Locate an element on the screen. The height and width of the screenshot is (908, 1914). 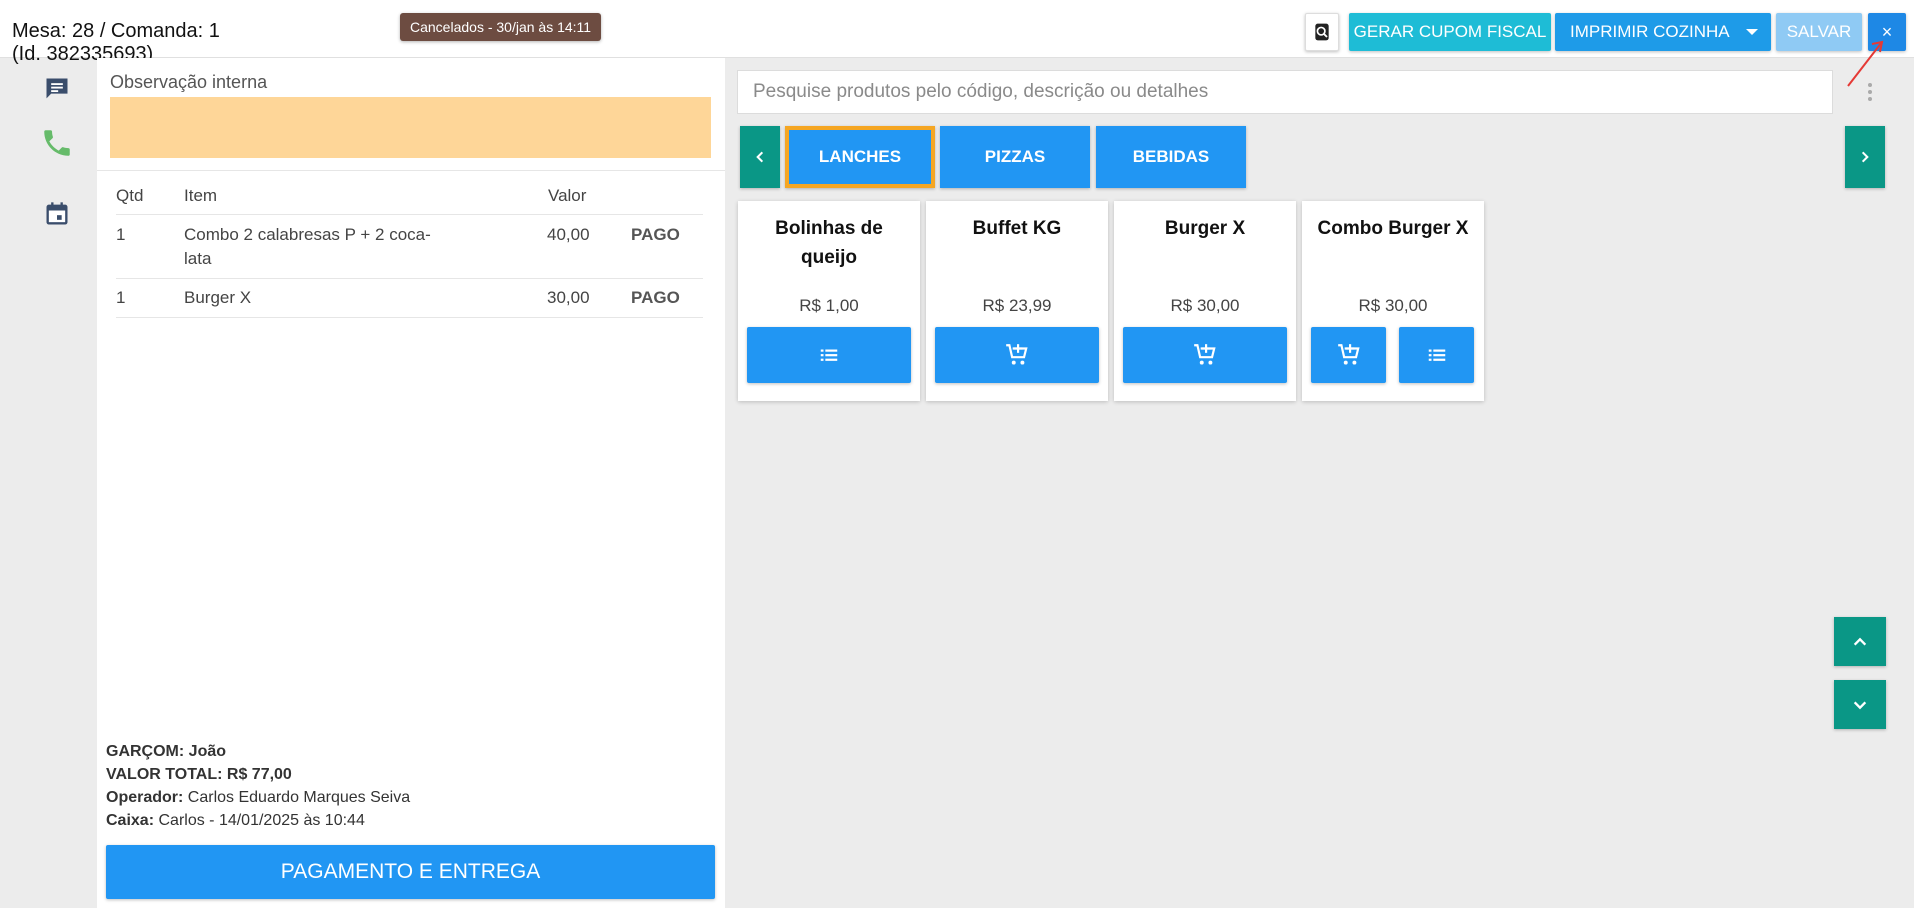
category-next-button is located at coordinates (1865, 157).